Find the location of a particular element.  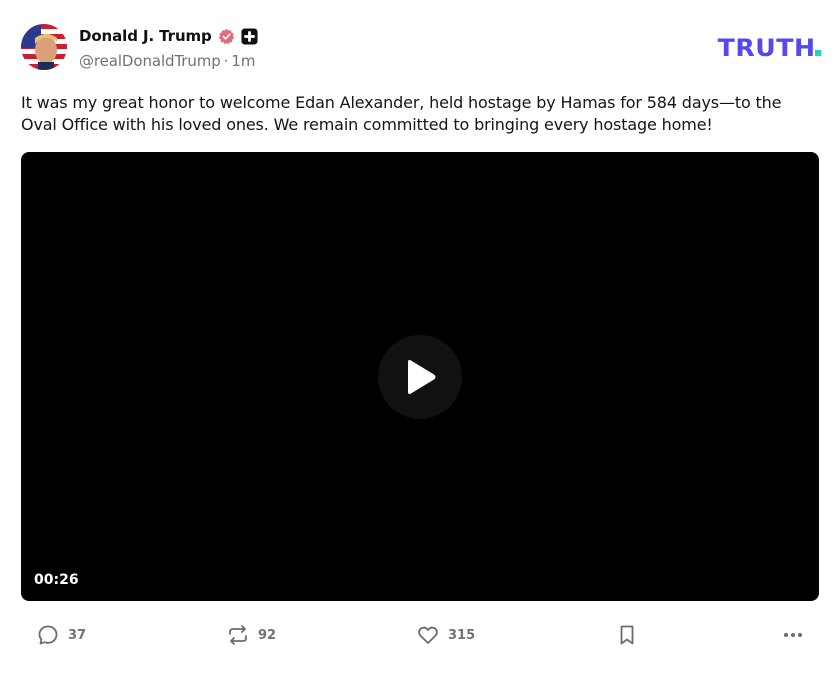

like-count: 315 is located at coordinates (462, 635).